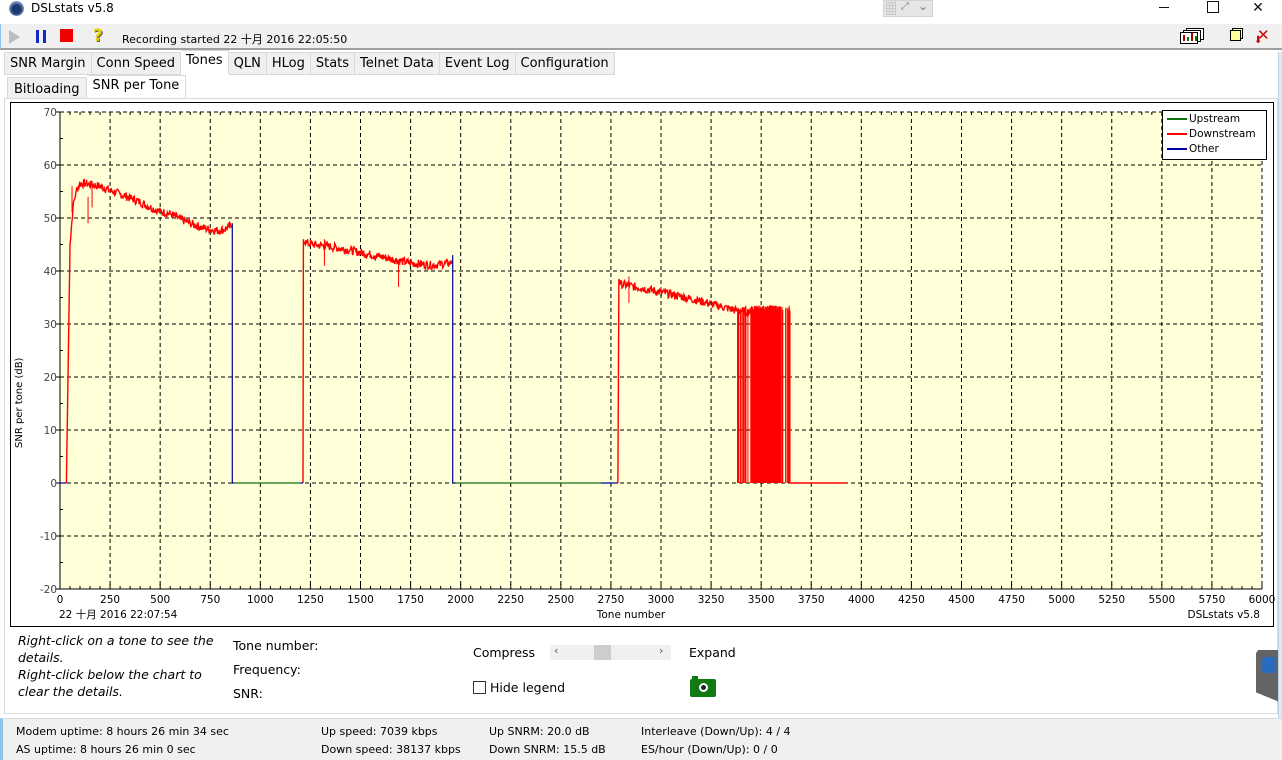 This screenshot has height=760, width=1282. What do you see at coordinates (661, 600) in the screenshot?
I see `x-tick-label: 3000` at bounding box center [661, 600].